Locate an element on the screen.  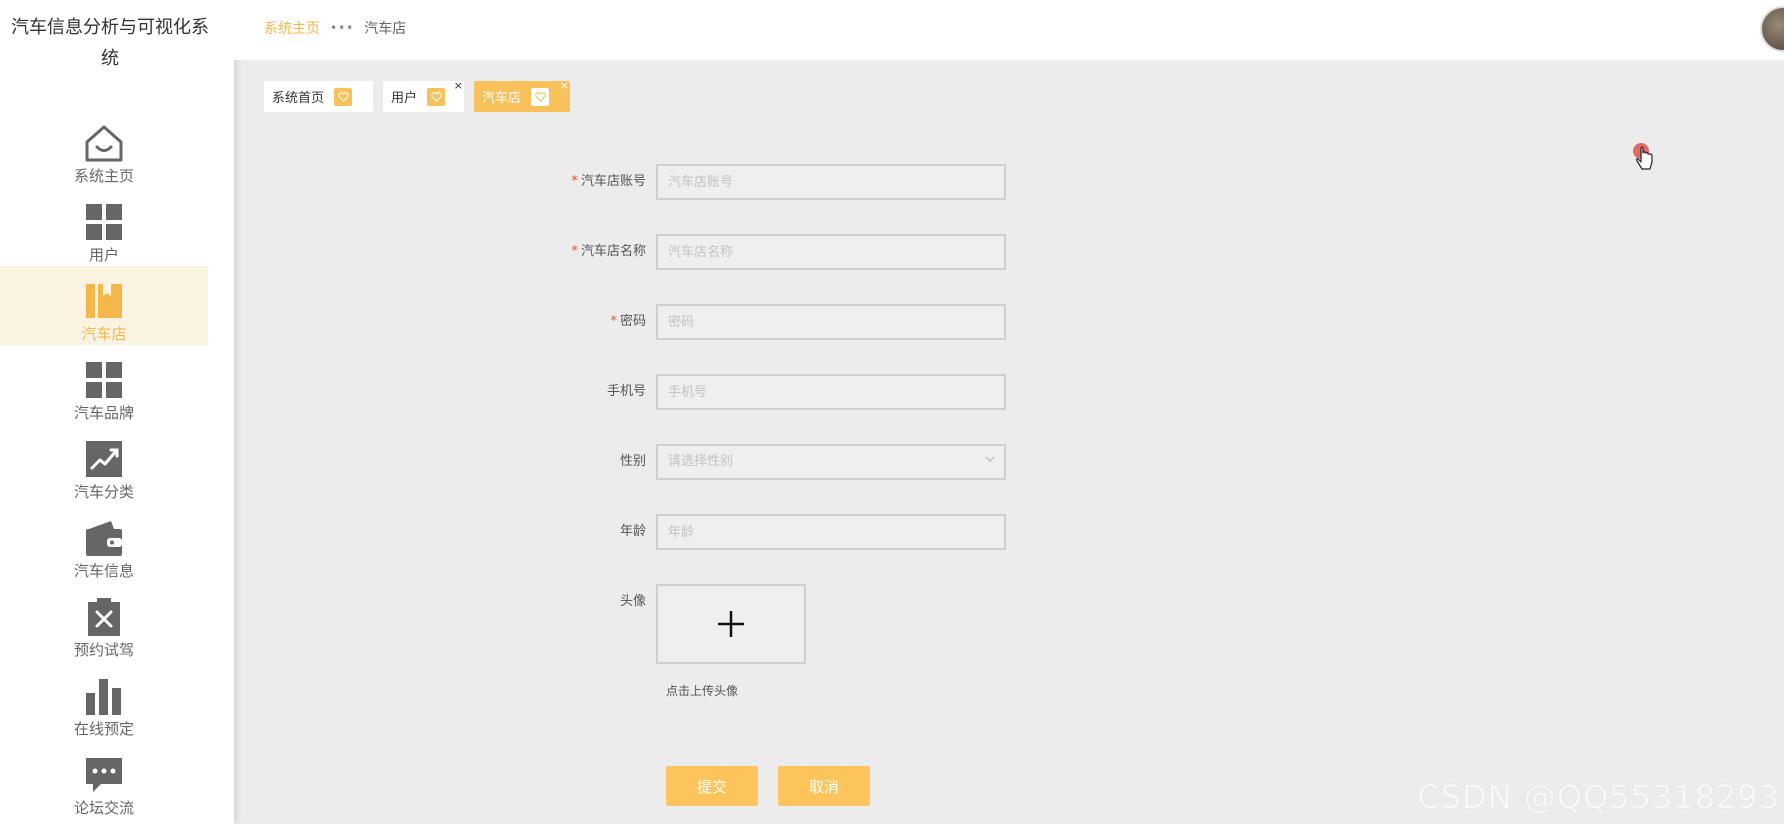
house-icon is located at coordinates (104, 143).